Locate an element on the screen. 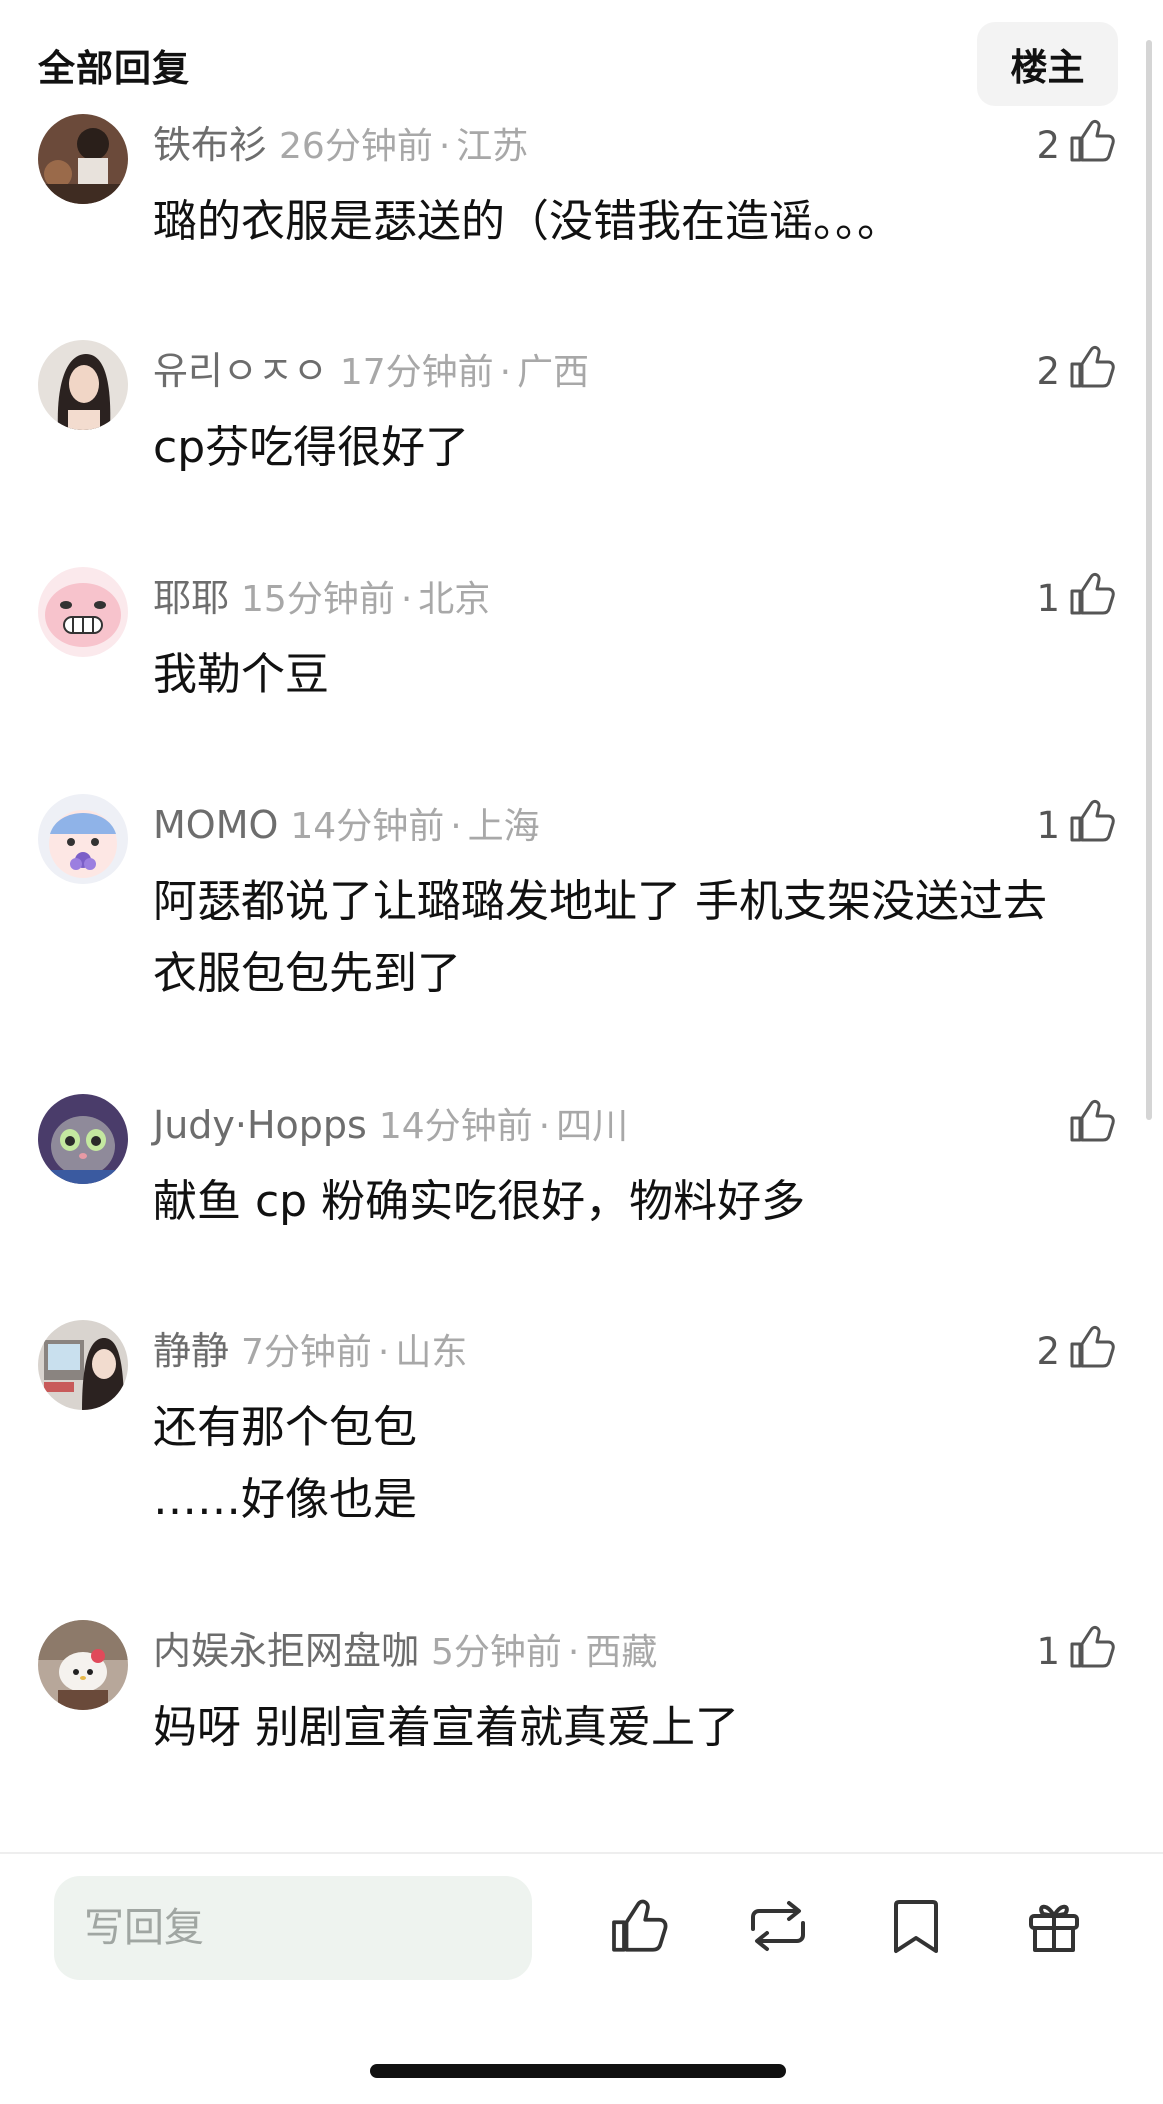 The height and width of the screenshot is (2104, 1163). comment-time: 15分钟前 is located at coordinates (318, 599).